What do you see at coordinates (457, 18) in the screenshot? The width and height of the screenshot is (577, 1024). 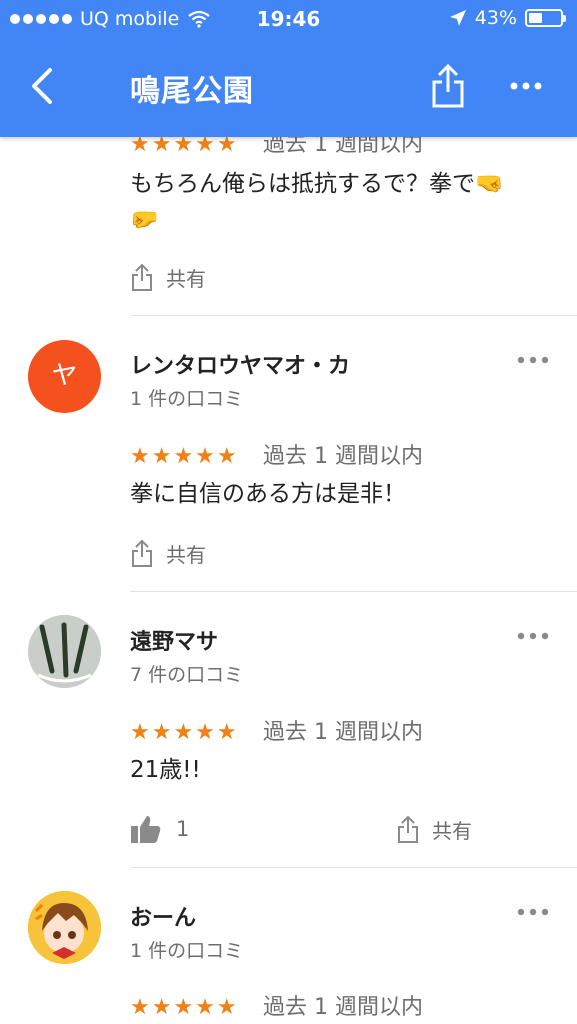 I see `location-arrow-icon` at bounding box center [457, 18].